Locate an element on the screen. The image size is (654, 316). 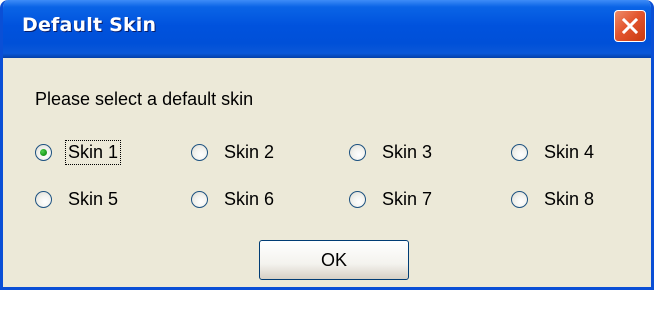
skin-3-radio: Skin 3 is located at coordinates (391, 152).